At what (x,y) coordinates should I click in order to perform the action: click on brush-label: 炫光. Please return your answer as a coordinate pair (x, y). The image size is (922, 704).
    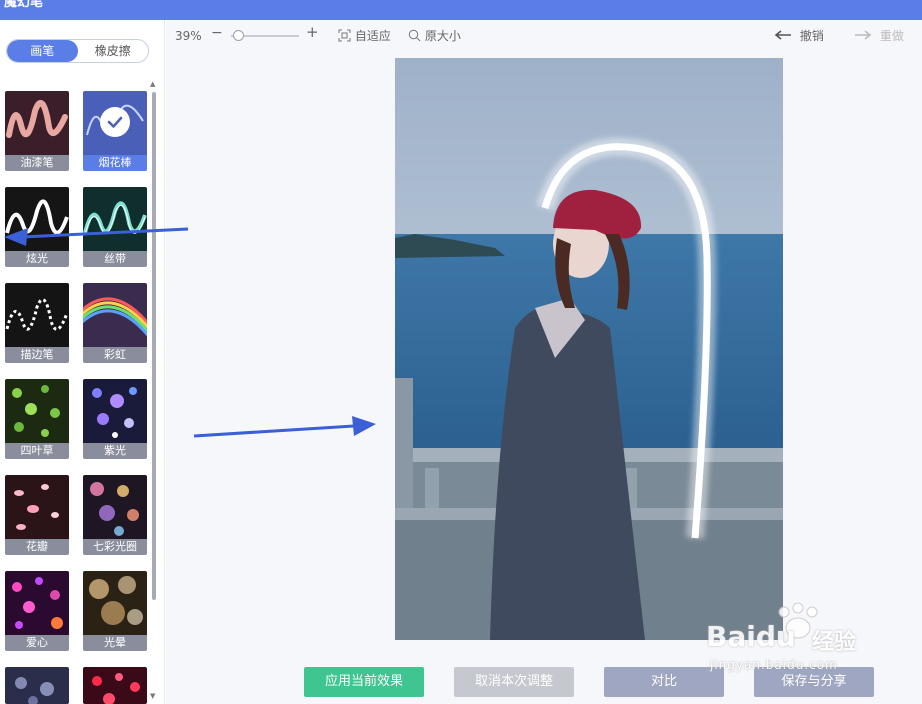
    Looking at the image, I should click on (37, 259).